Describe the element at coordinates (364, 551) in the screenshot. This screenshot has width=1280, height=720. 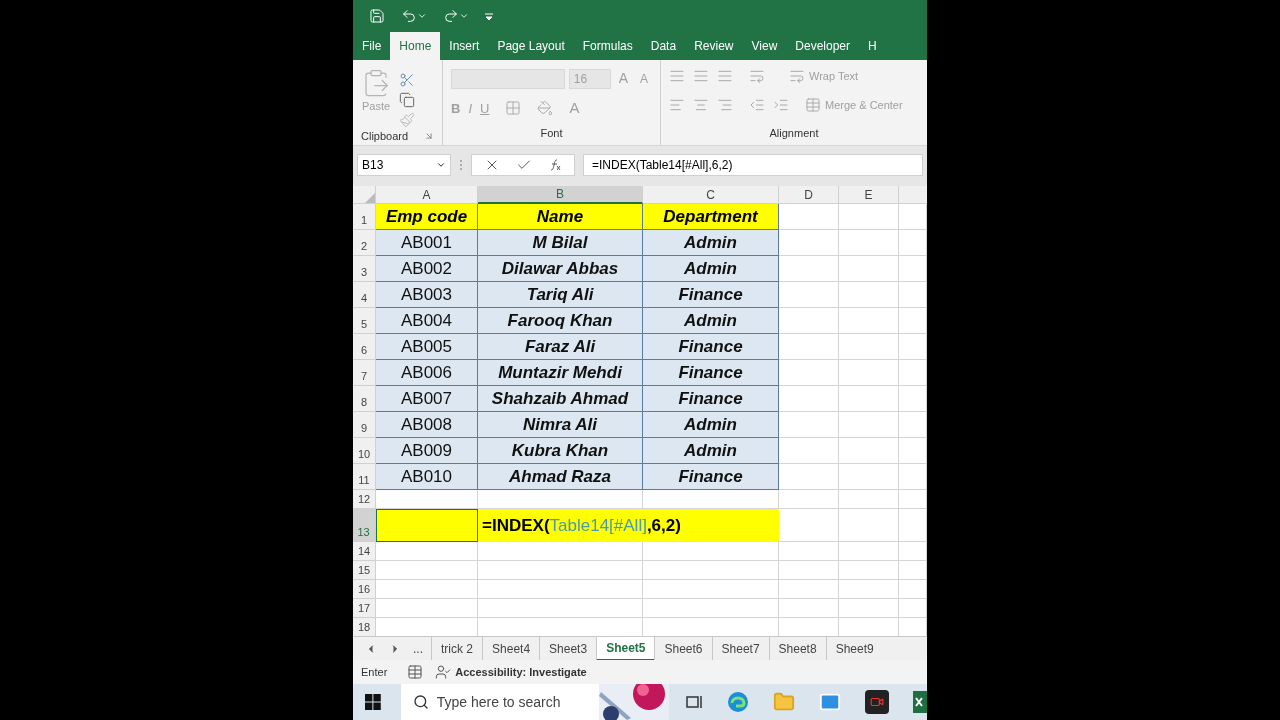
I see `row-number: 14` at that location.